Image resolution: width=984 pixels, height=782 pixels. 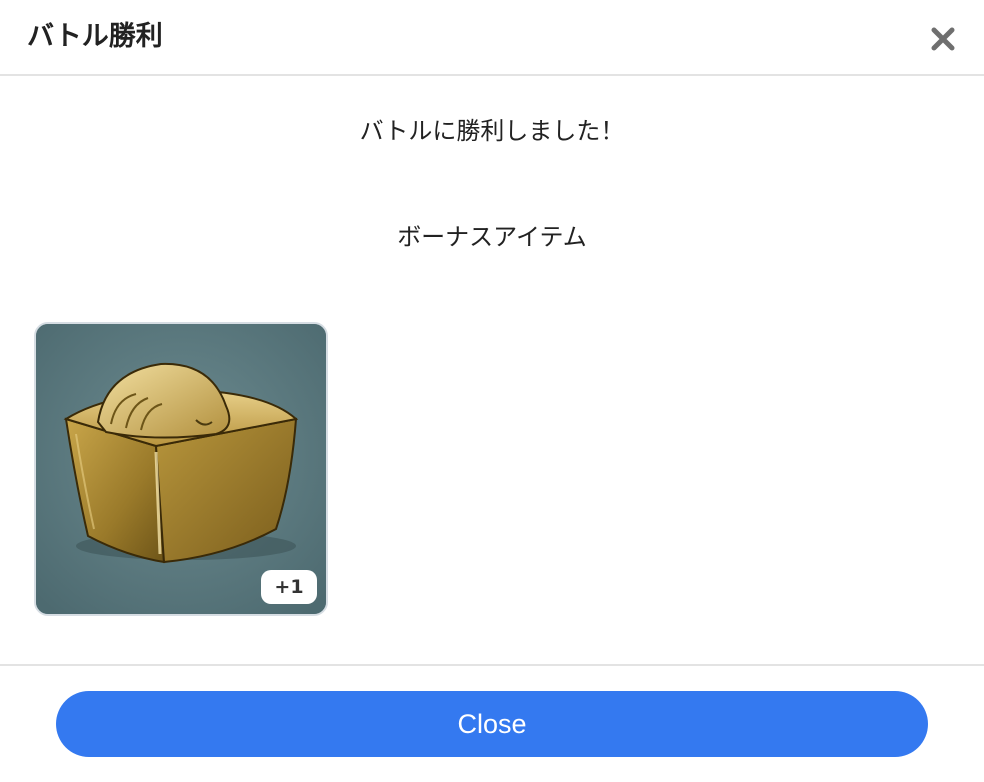 I want to click on bonus-items-heading: ボーナスアイテム, so click(x=492, y=237).